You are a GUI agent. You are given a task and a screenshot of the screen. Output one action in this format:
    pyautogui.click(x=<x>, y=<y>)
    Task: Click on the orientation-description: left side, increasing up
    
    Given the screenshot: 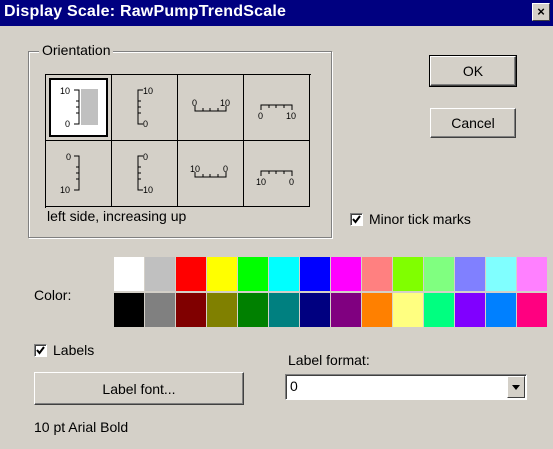 What is the action you would take?
    pyautogui.click(x=117, y=216)
    